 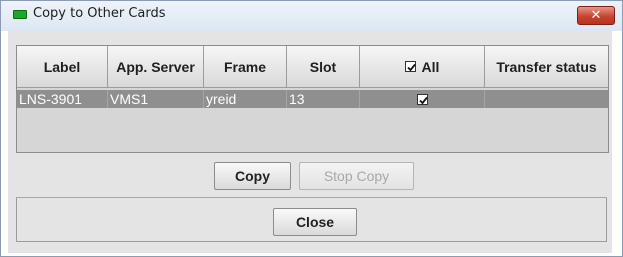 I want to click on column-header-label-text: Label, so click(x=62, y=66).